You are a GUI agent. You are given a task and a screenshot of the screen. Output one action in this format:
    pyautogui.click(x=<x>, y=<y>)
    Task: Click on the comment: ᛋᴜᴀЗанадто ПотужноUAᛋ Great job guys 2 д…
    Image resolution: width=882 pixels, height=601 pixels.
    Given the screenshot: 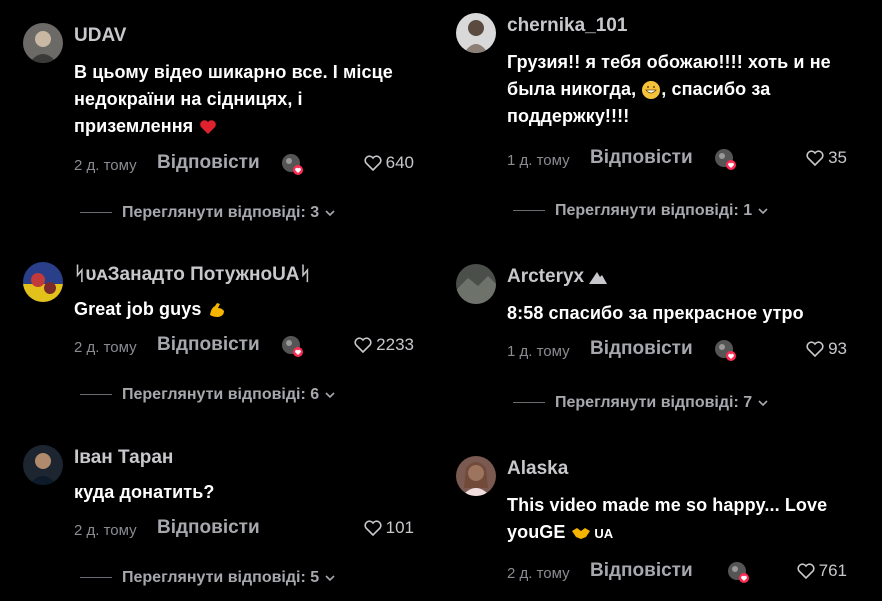 What is the action you would take?
    pyautogui.click(x=233, y=337)
    